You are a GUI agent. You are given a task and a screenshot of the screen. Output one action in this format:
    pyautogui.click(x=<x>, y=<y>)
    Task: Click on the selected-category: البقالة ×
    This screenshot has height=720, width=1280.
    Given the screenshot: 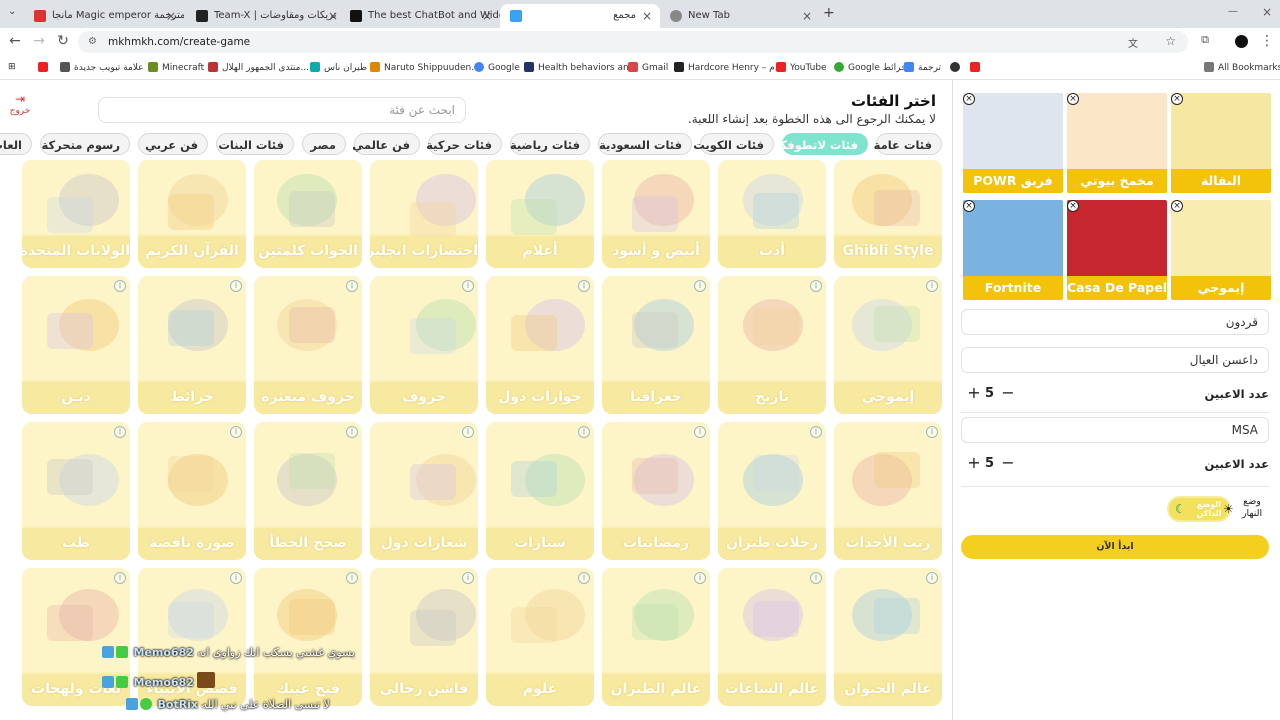 What is the action you would take?
    pyautogui.click(x=1221, y=143)
    